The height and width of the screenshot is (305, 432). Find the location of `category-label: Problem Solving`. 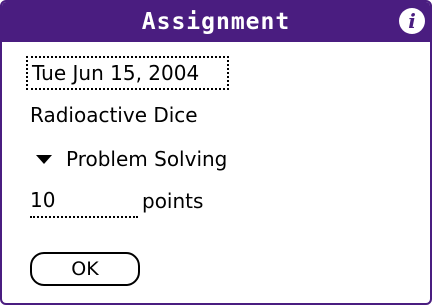

category-label: Problem Solving is located at coordinates (147, 159).